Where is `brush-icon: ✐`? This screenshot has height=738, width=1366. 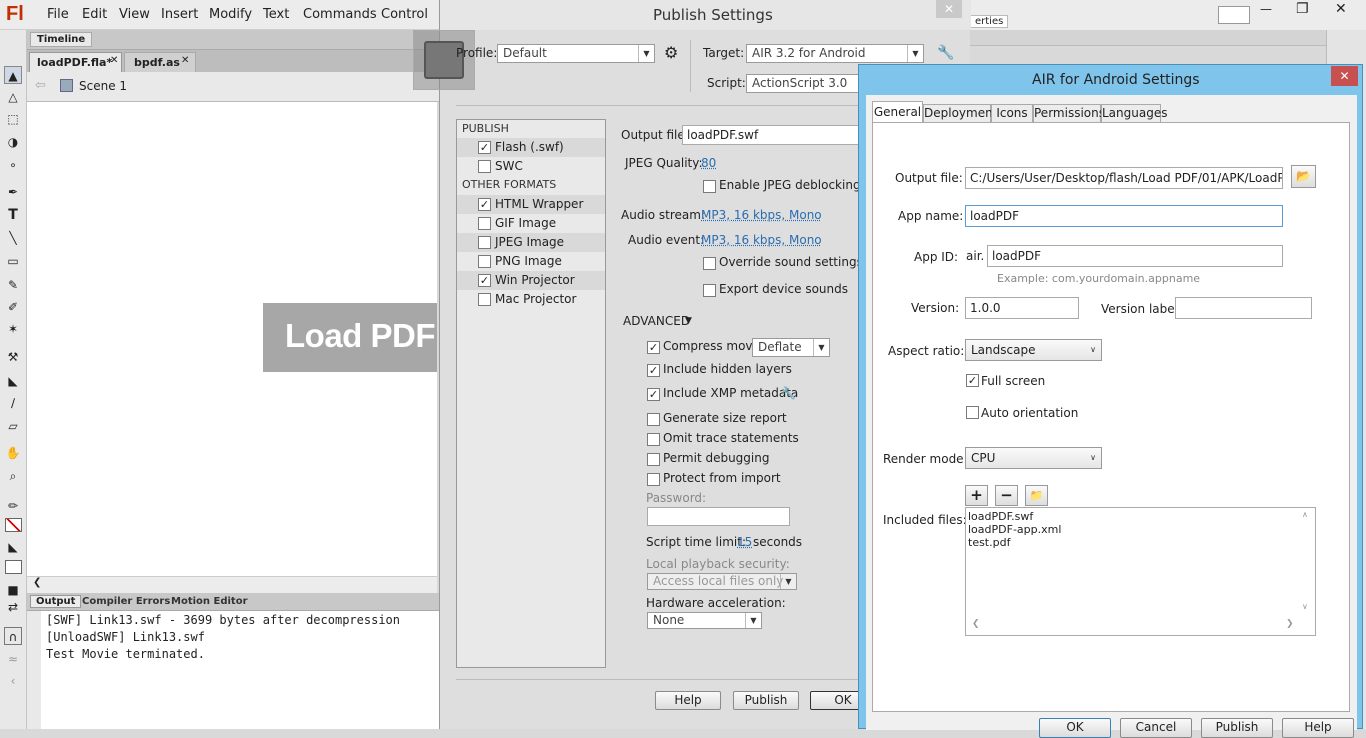
brush-icon: ✐ is located at coordinates (13, 307).